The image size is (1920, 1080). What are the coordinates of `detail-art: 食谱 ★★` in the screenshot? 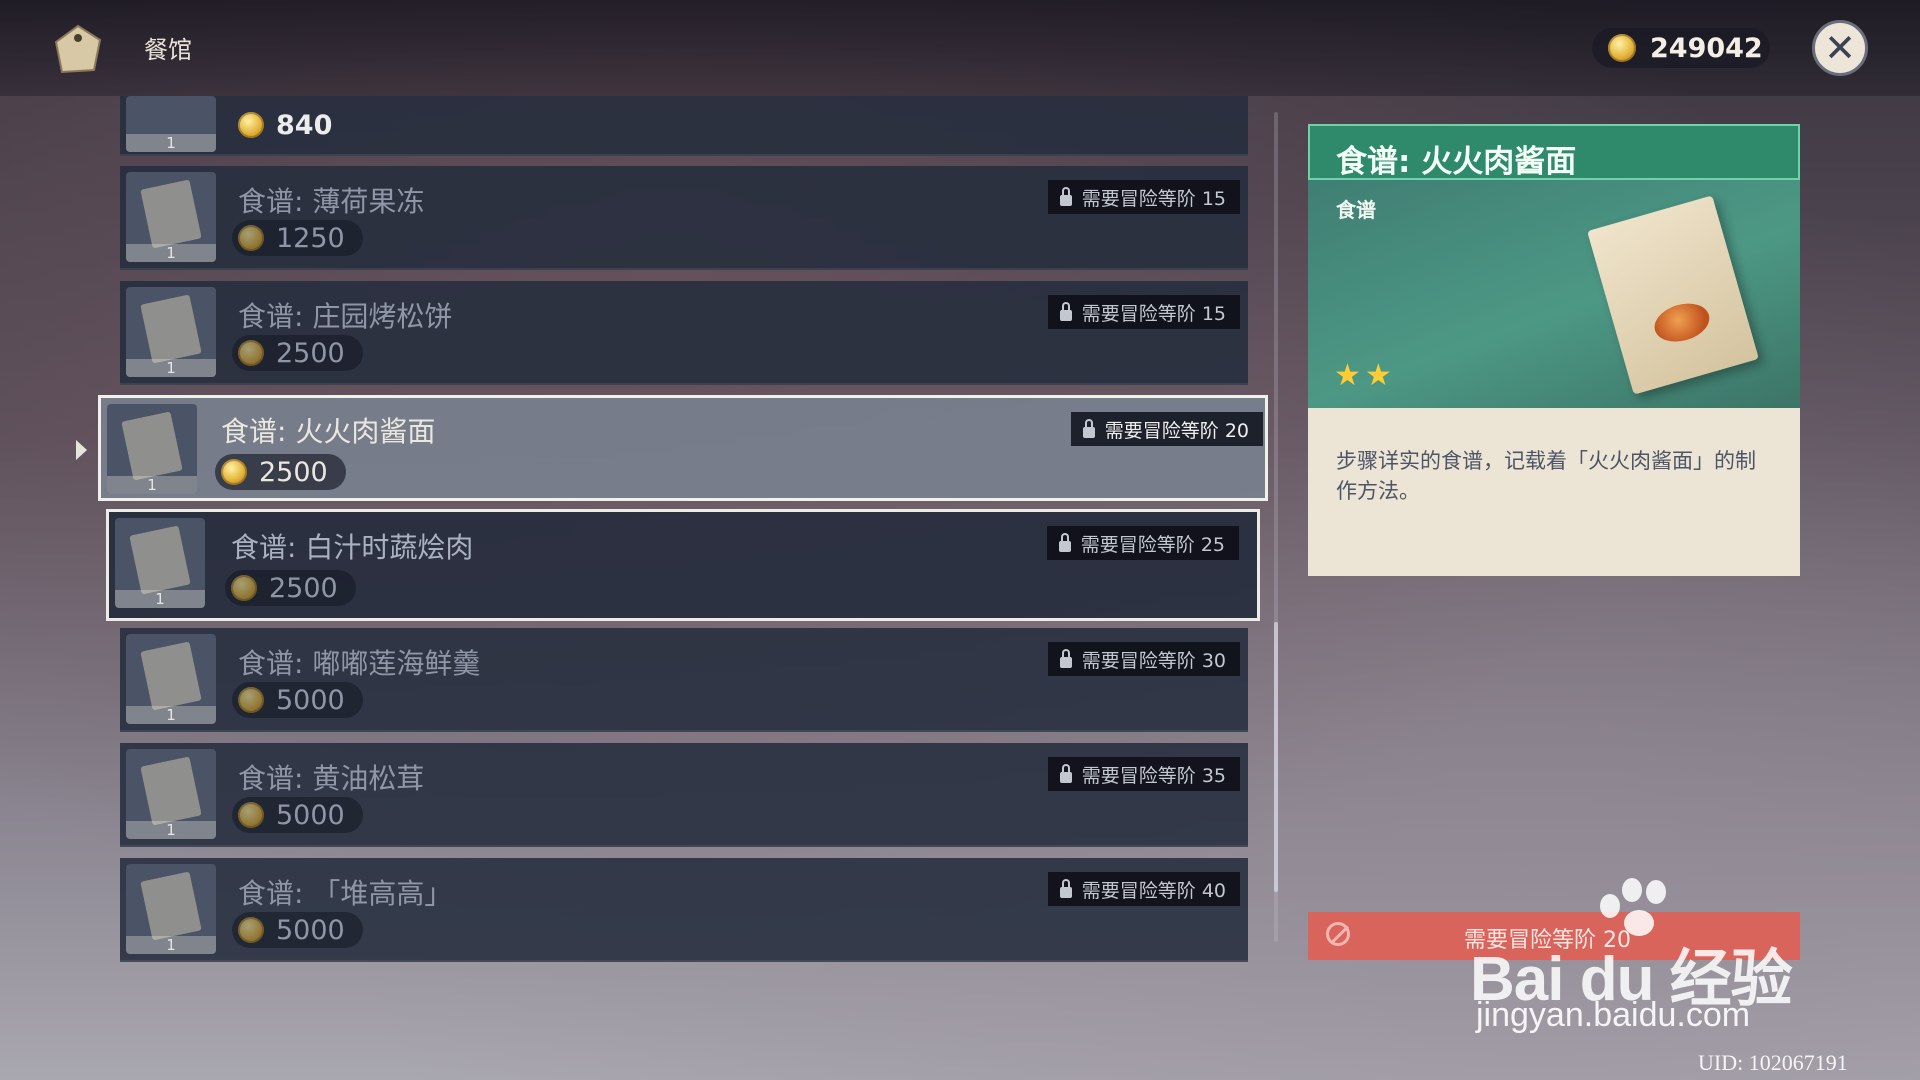 It's located at (1554, 294).